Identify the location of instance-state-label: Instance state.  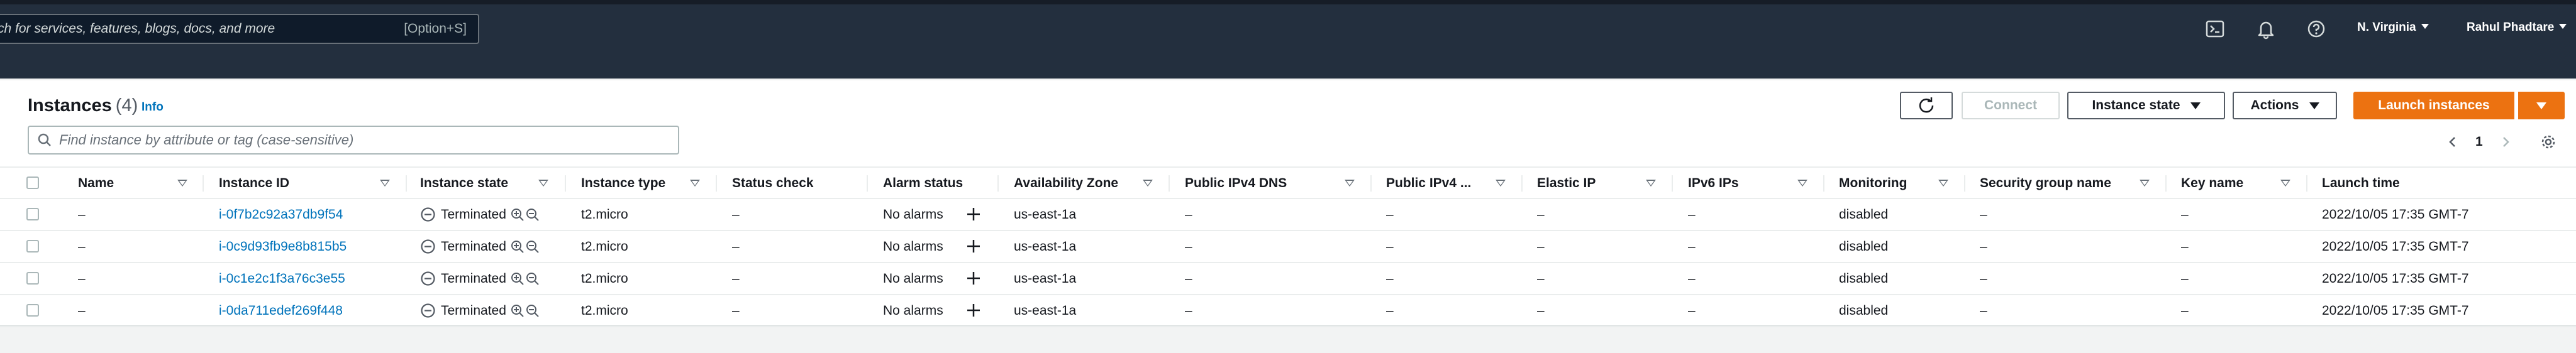
(2136, 105).